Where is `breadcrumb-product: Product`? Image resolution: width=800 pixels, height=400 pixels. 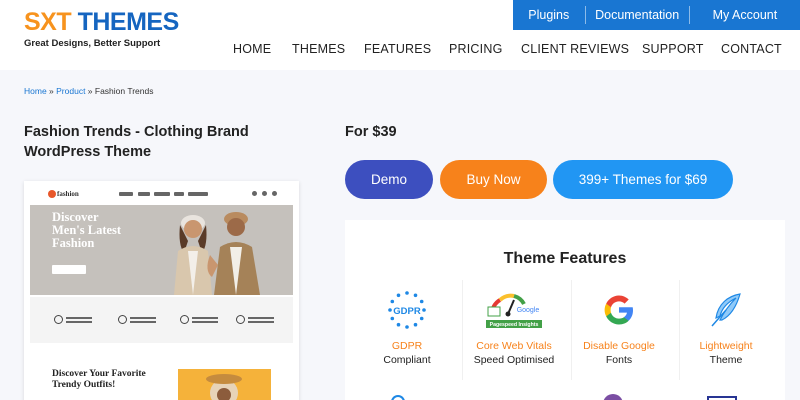 breadcrumb-product: Product is located at coordinates (70, 91).